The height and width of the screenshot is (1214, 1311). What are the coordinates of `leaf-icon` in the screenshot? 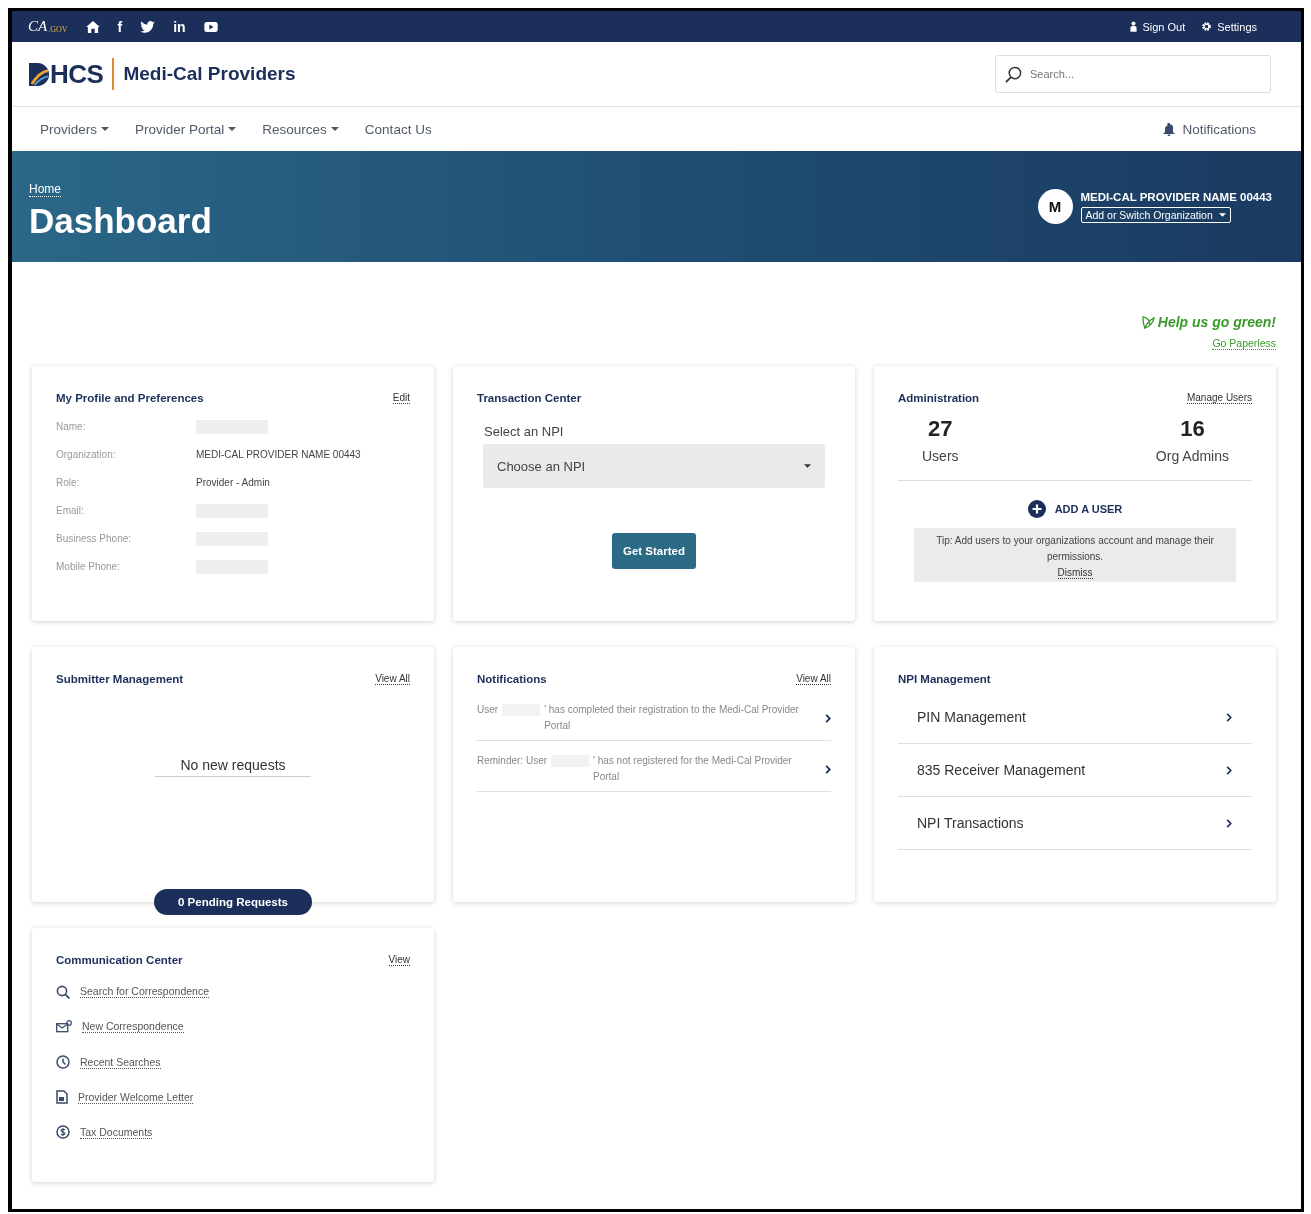 It's located at (1148, 322).